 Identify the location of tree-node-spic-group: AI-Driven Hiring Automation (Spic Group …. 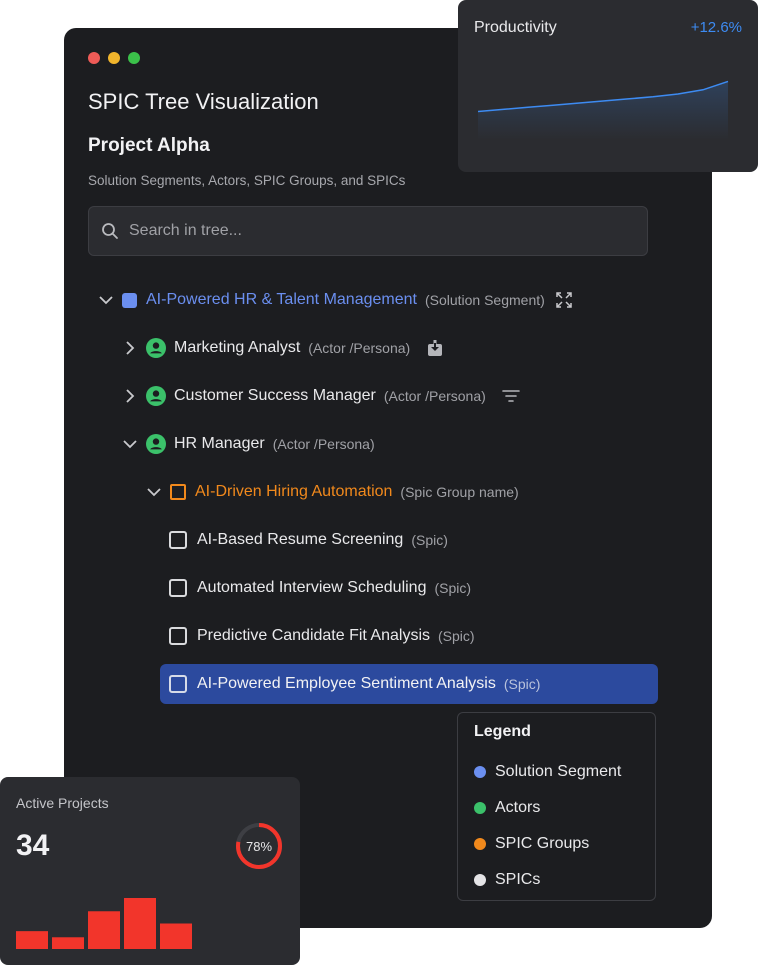
(332, 492).